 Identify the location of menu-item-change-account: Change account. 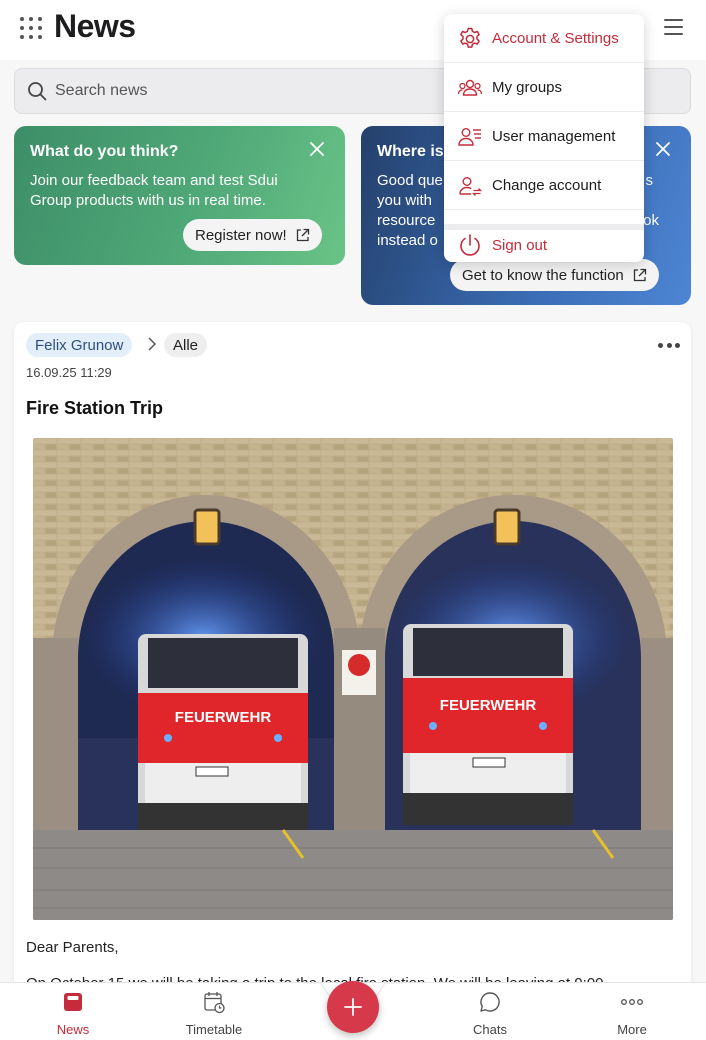
(544, 185).